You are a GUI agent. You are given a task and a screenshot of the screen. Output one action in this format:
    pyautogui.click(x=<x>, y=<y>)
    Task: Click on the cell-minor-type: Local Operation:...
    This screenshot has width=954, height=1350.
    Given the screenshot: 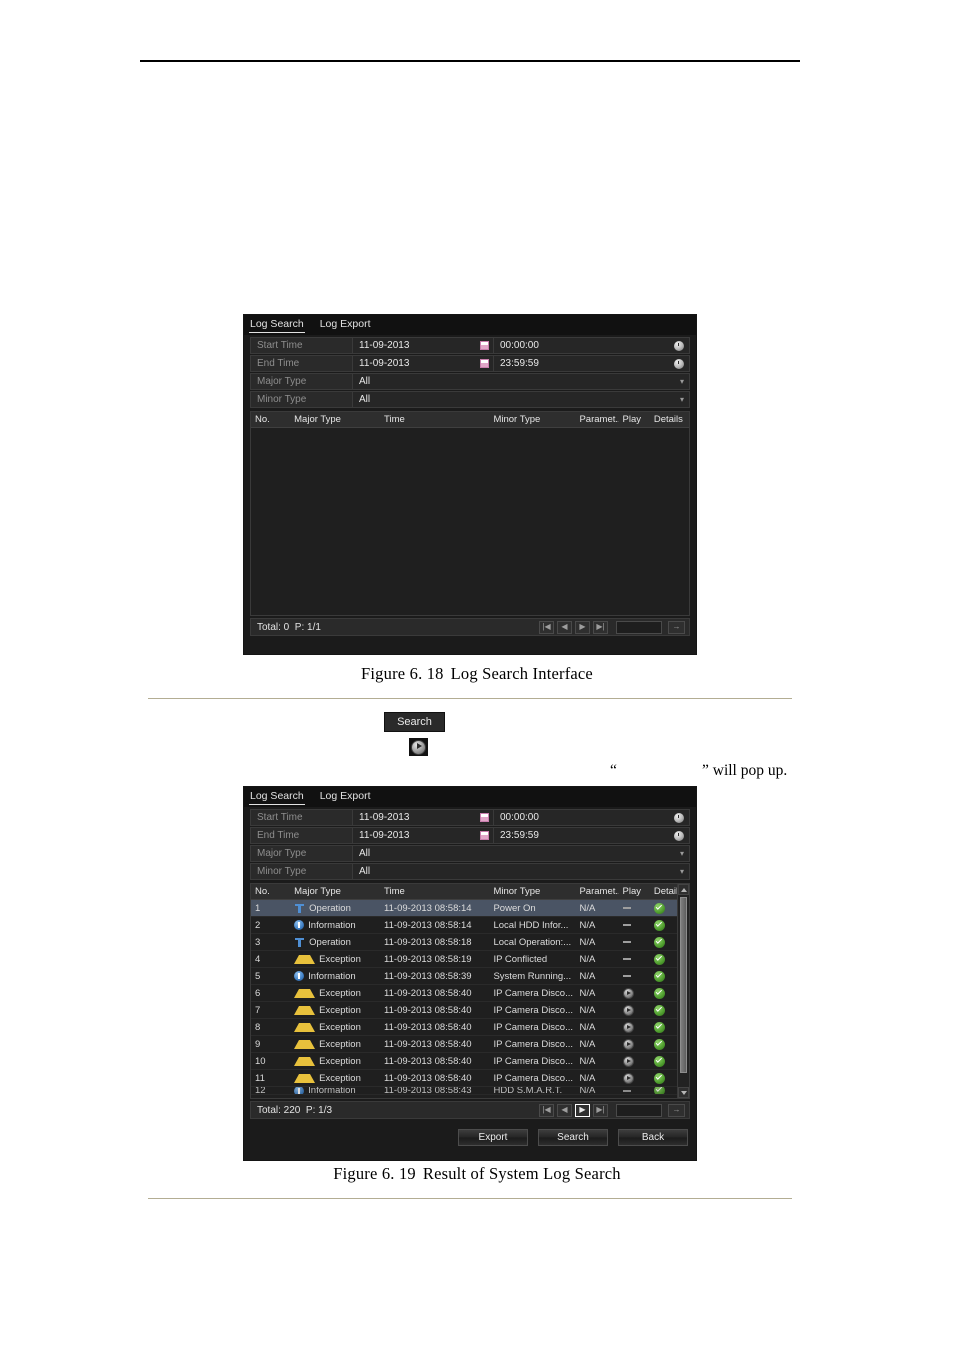 What is the action you would take?
    pyautogui.click(x=532, y=942)
    